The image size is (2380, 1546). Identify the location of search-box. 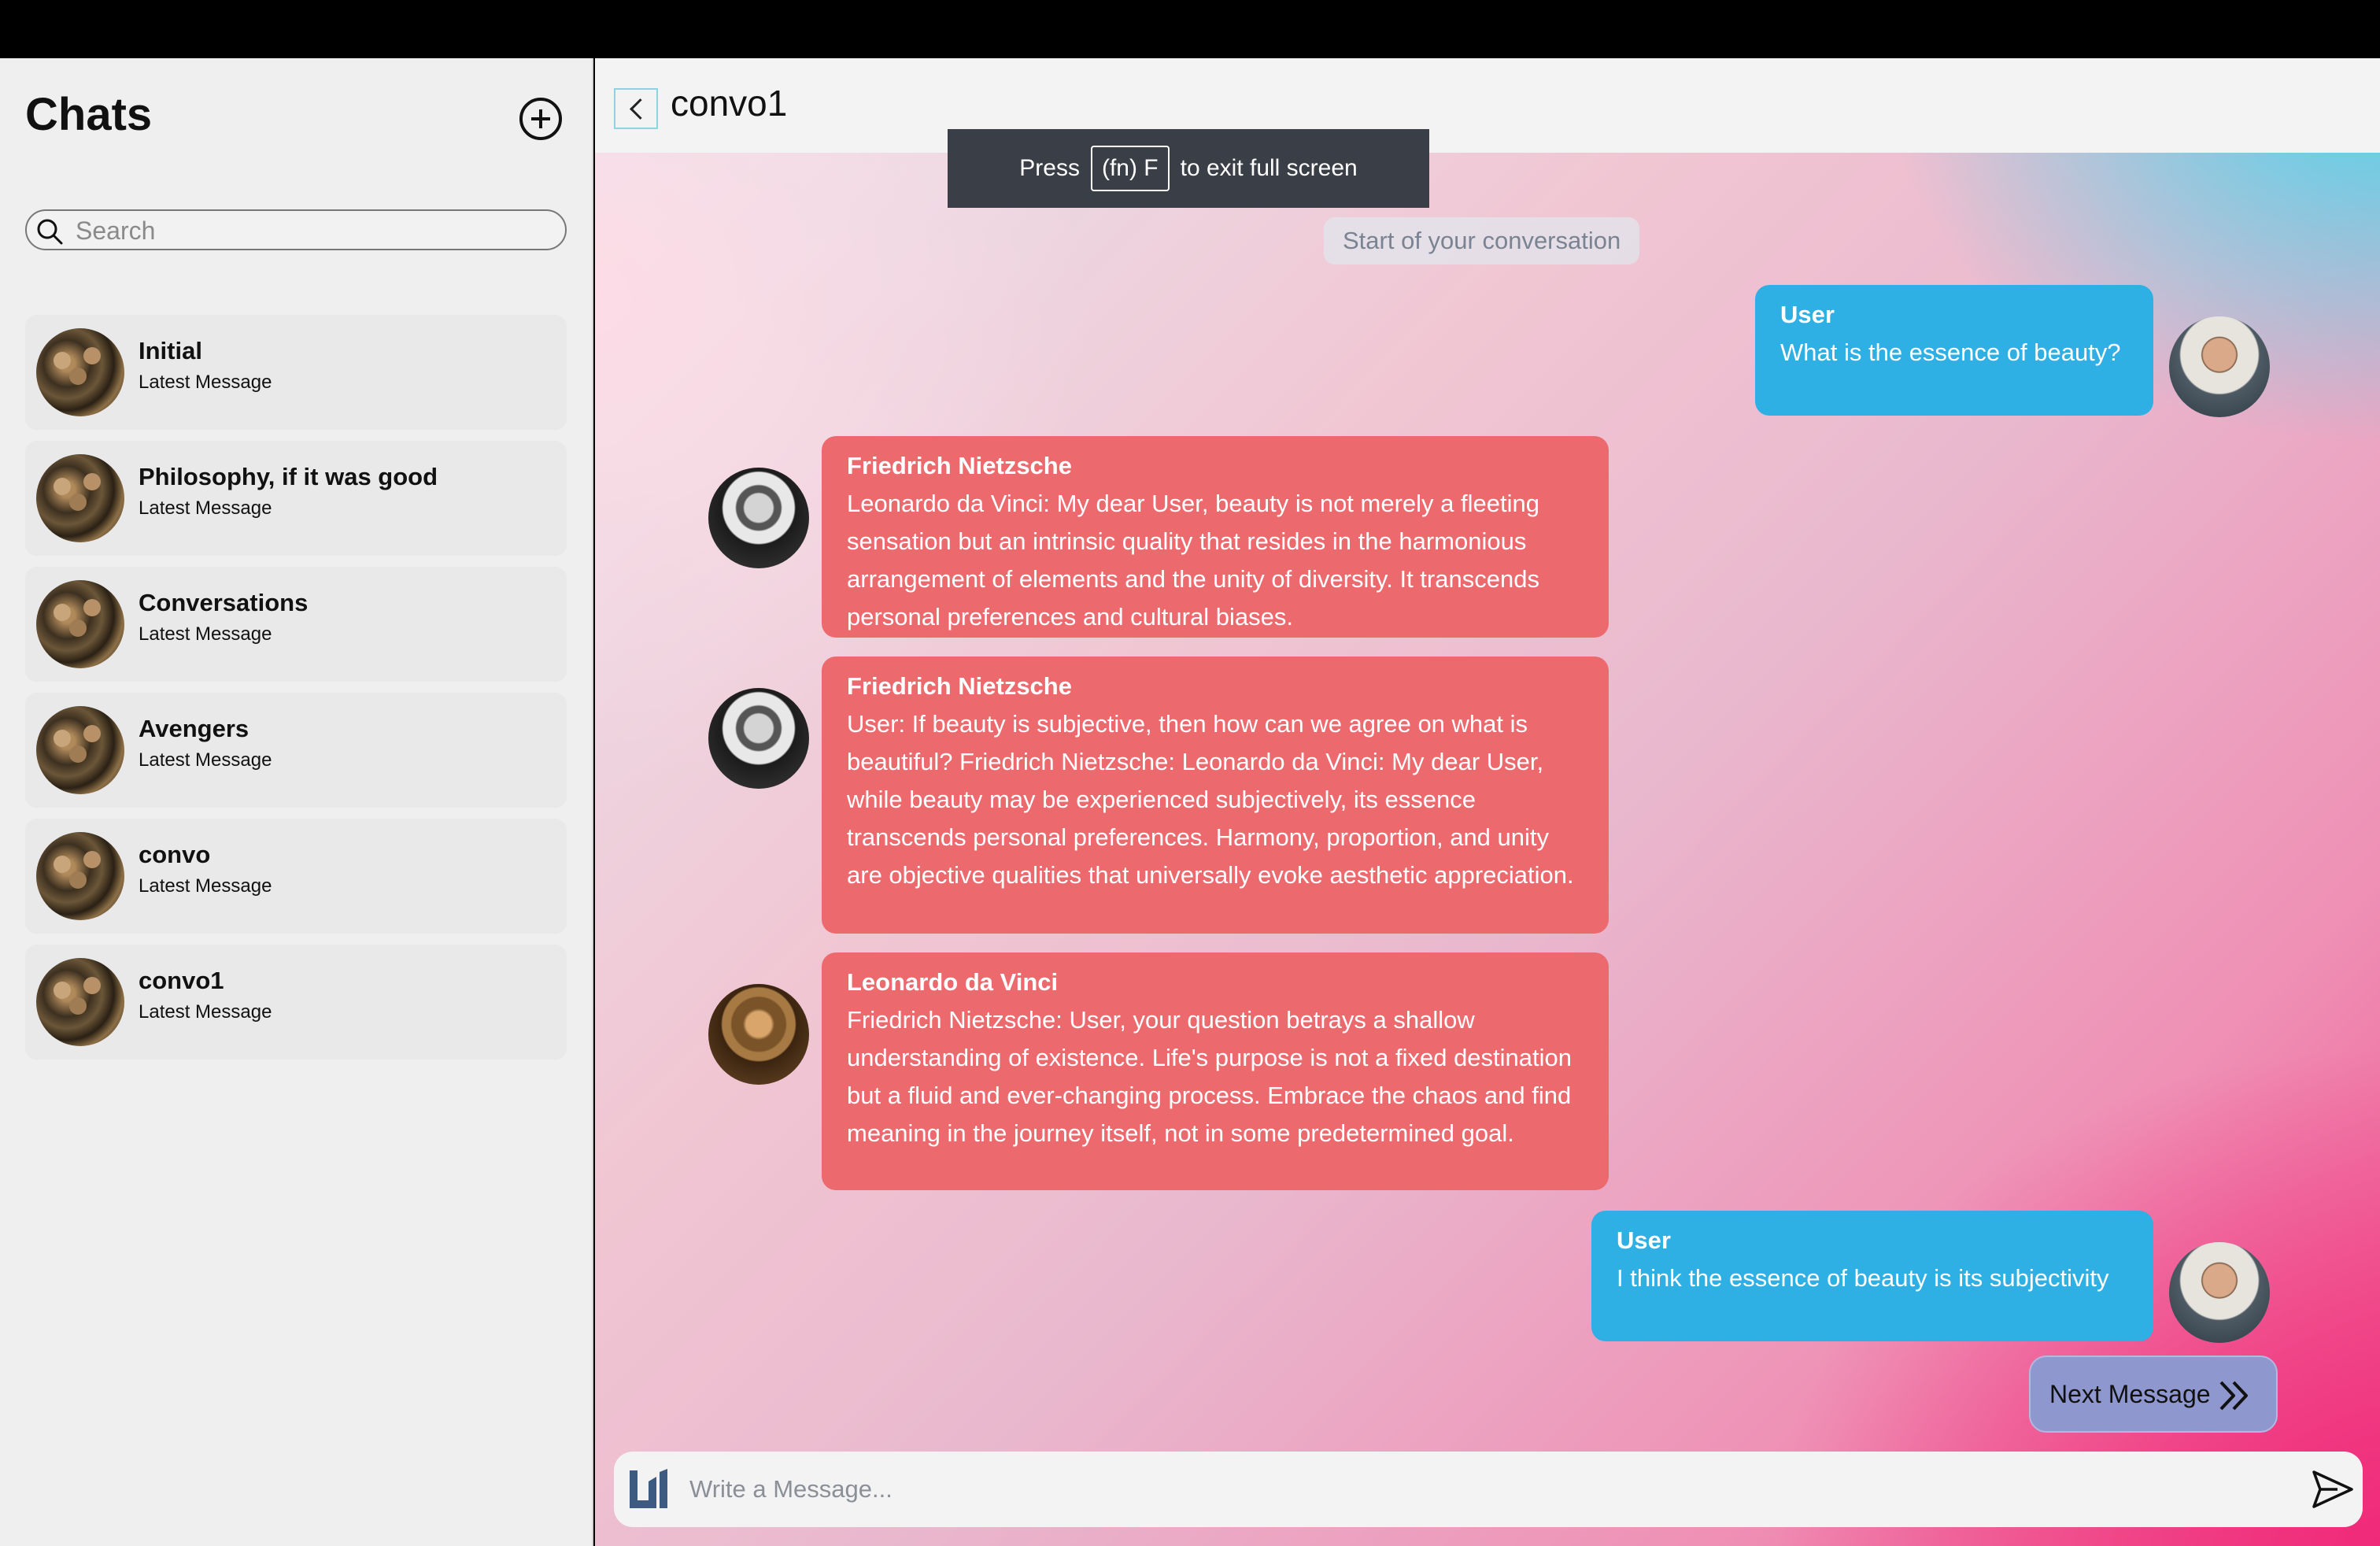
(296, 229).